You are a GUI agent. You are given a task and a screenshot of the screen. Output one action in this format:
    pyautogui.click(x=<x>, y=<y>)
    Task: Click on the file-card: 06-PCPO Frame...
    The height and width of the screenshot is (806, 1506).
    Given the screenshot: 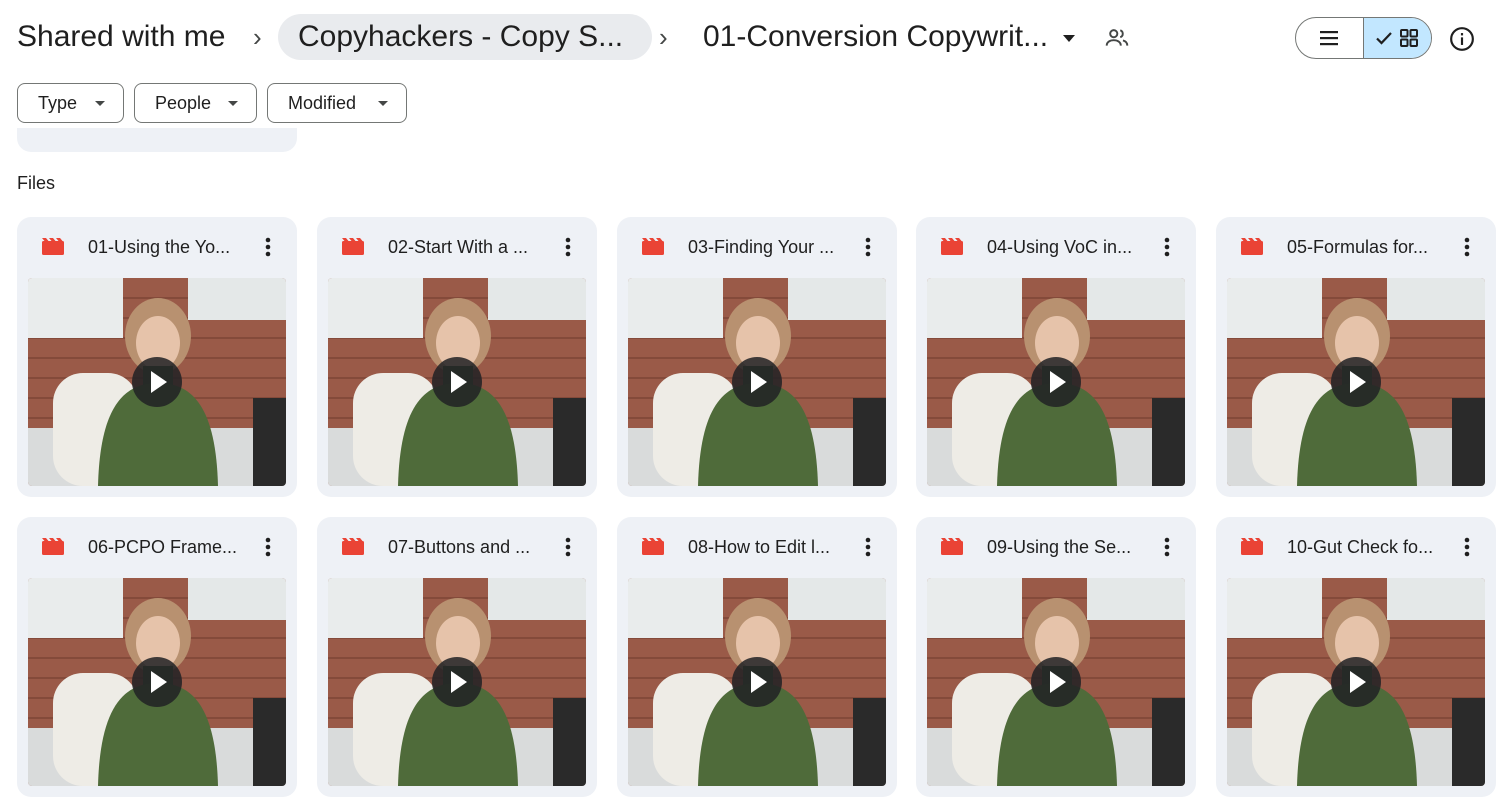 What is the action you would take?
    pyautogui.click(x=157, y=657)
    